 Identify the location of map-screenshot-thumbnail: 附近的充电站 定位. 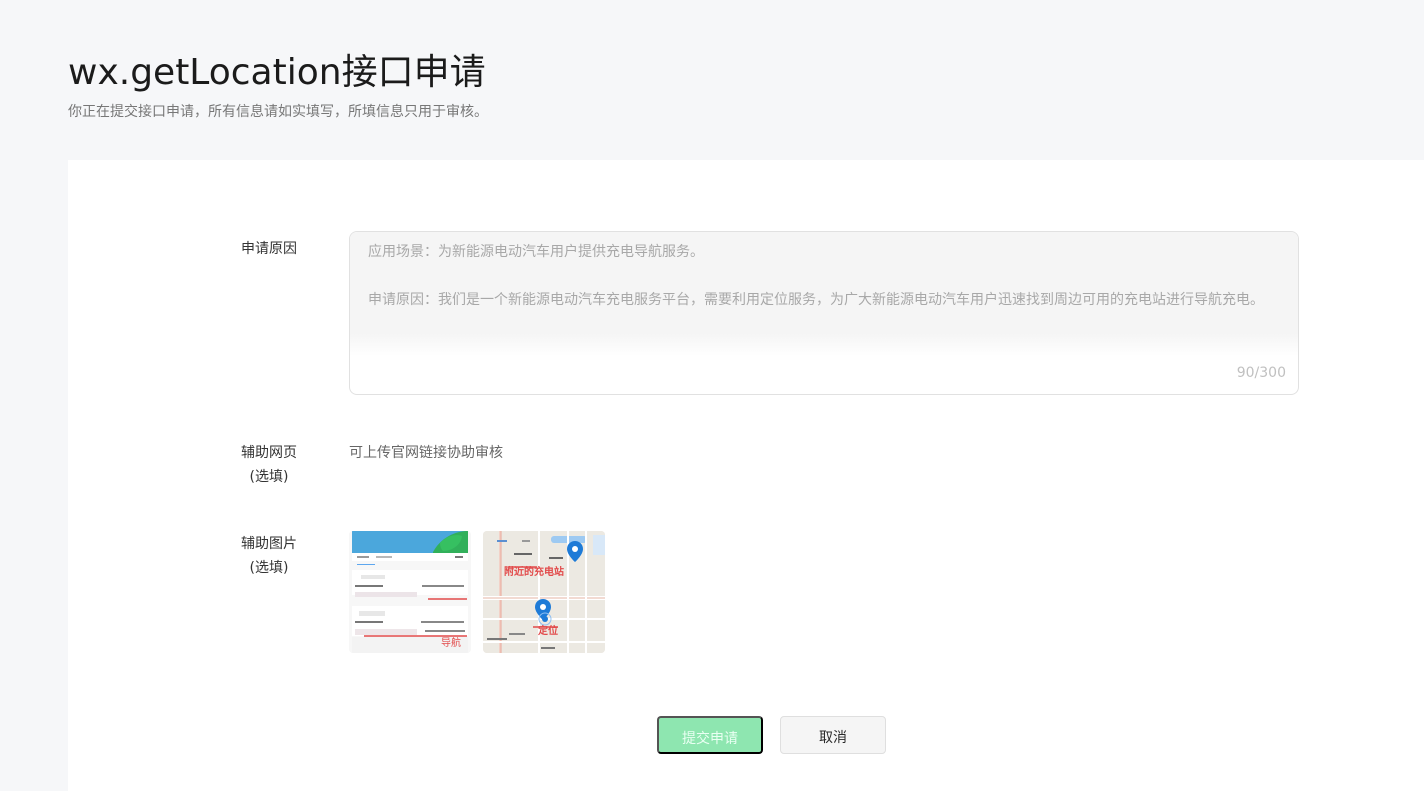
(544, 592).